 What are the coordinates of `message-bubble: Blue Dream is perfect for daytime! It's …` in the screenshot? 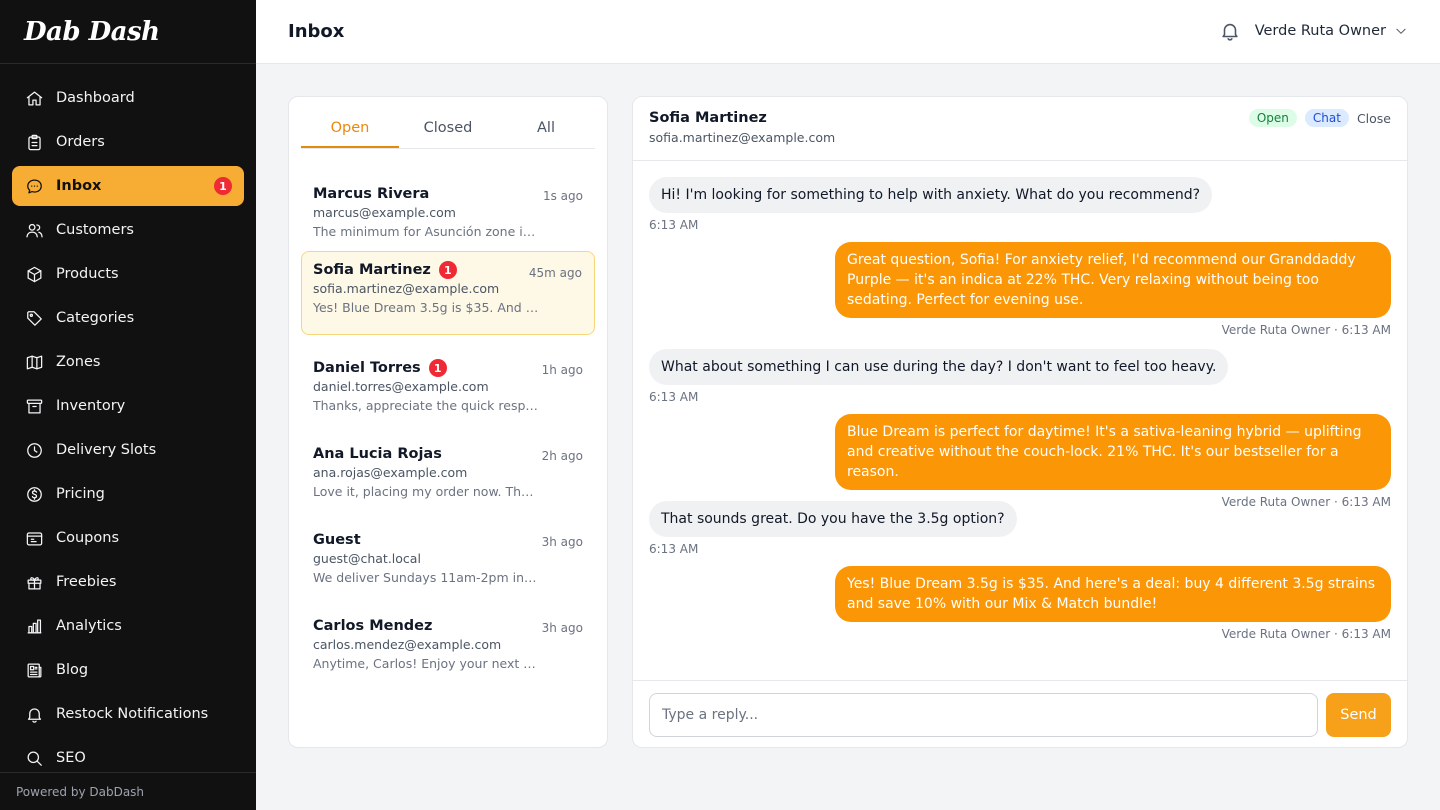 It's located at (1113, 452).